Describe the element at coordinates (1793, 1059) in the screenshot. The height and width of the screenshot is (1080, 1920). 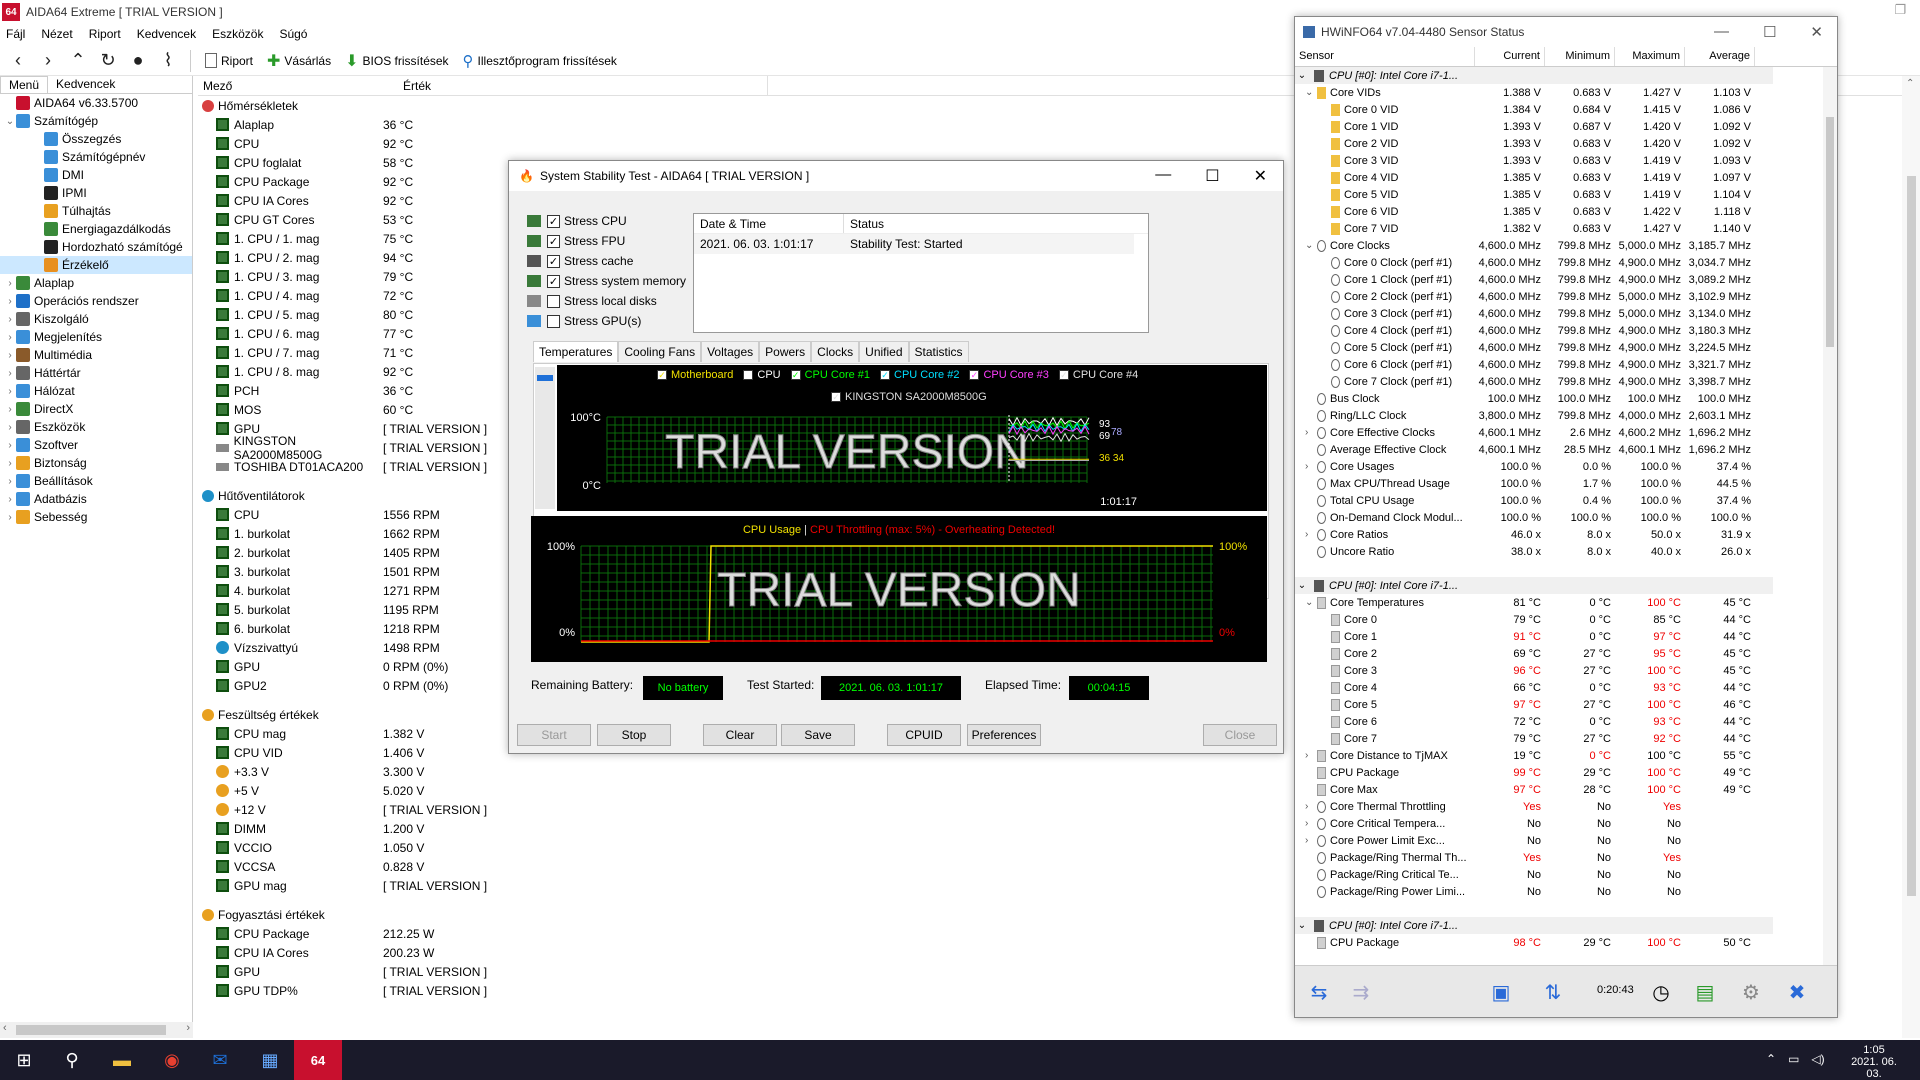
I see `network-tray-icon: ▭` at that location.